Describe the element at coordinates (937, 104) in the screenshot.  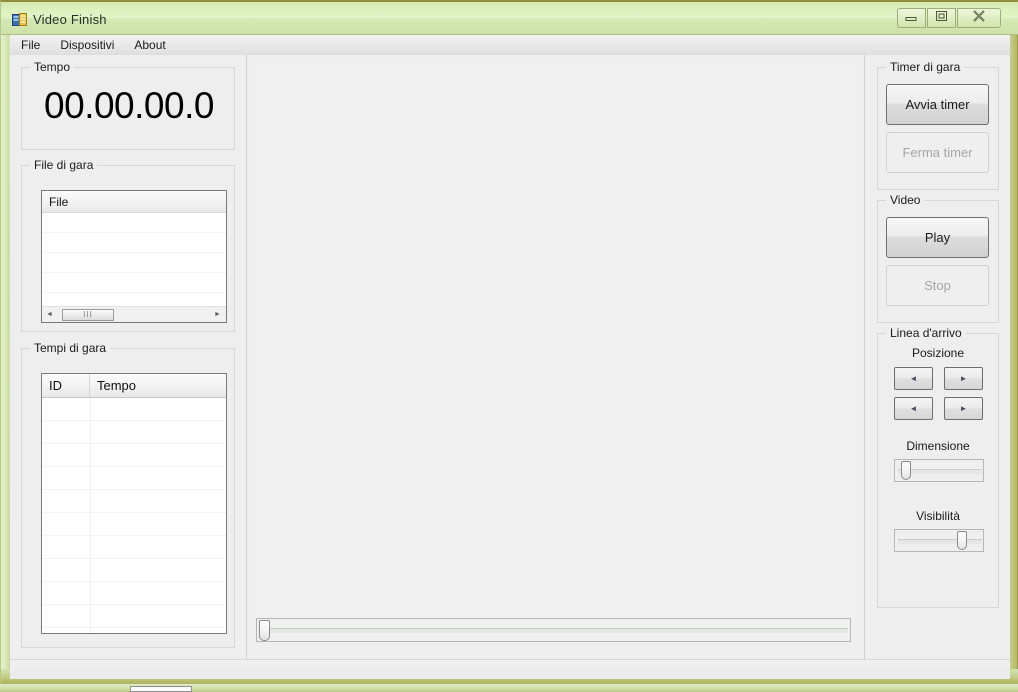
I see `start-timer-button: Avvia timer` at that location.